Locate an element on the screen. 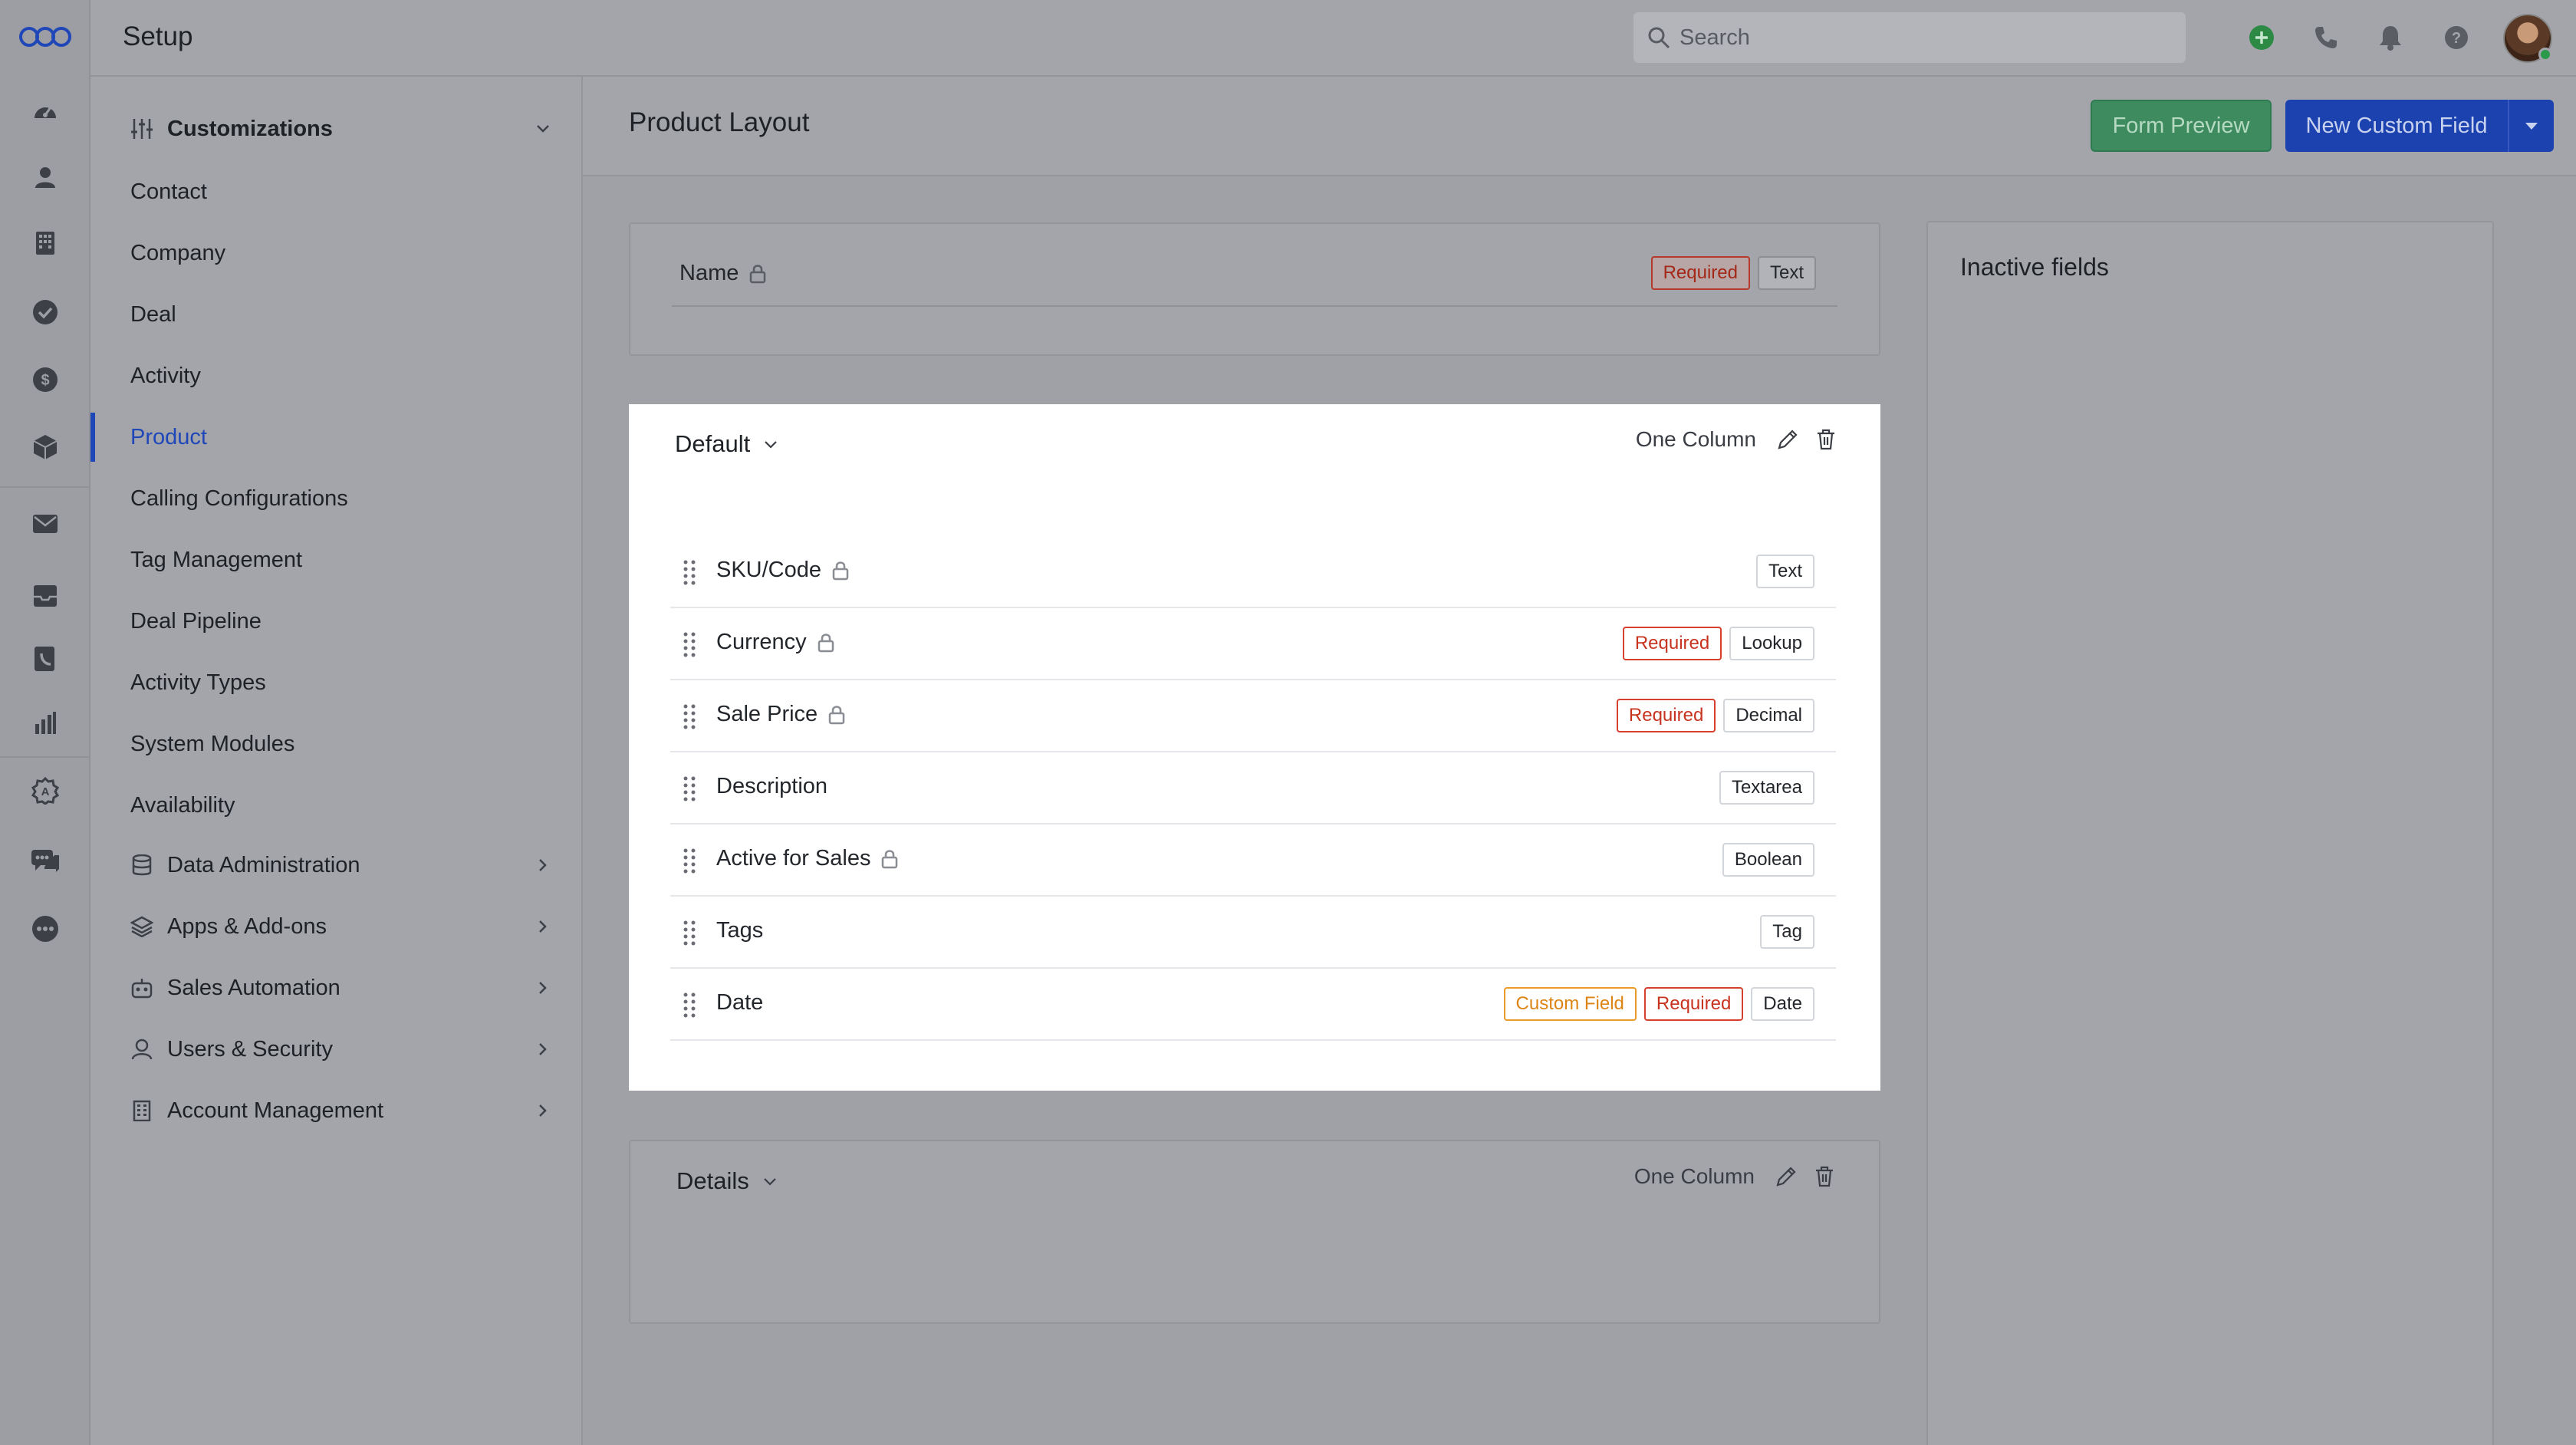  type-badge: Lookup is located at coordinates (1771, 643).